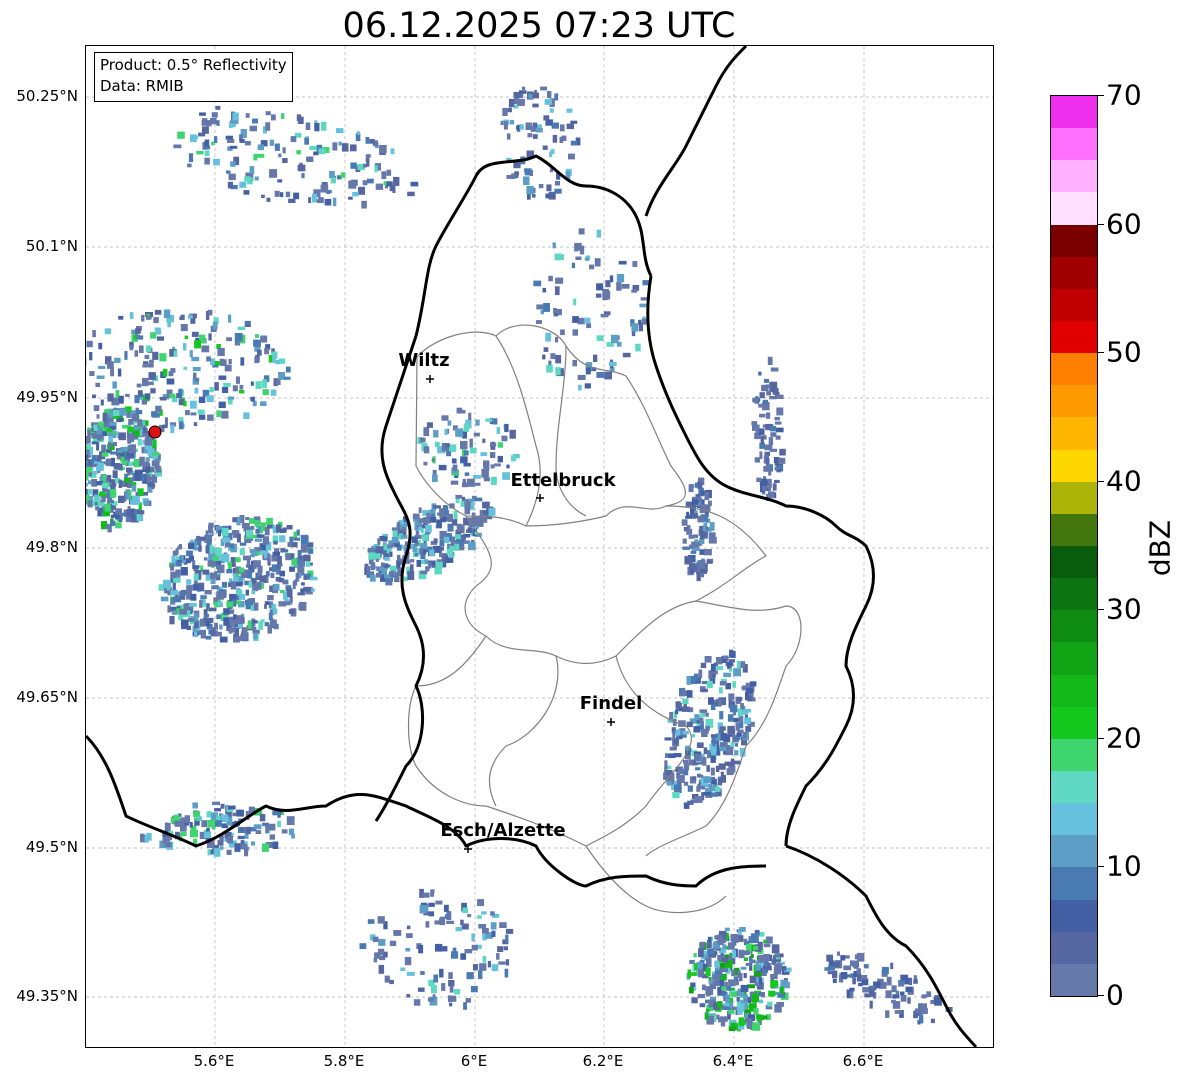 The height and width of the screenshot is (1081, 1184). I want to click on city-label-findel: Findel, so click(611, 703).